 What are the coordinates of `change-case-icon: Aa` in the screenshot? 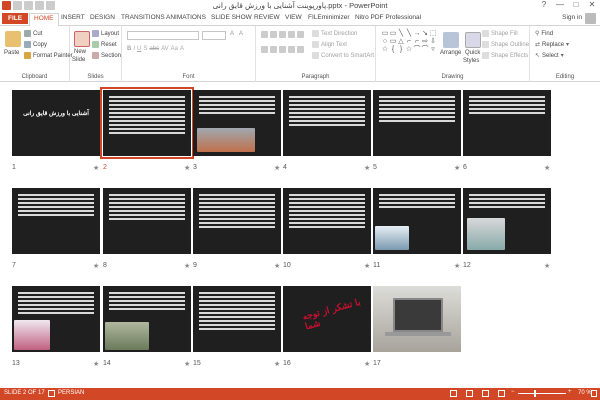 It's located at (174, 49).